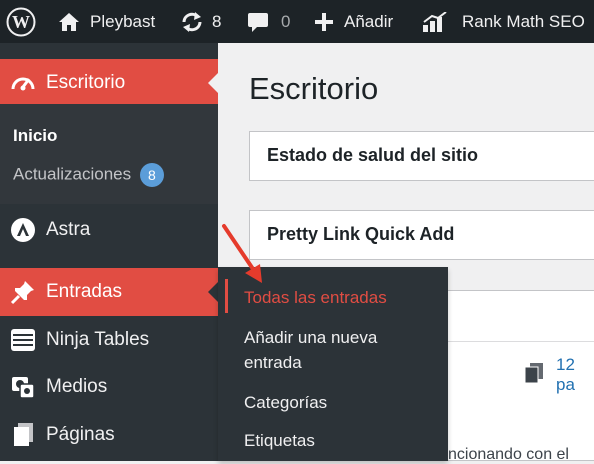  What do you see at coordinates (23, 387) in the screenshot?
I see `media-icon` at bounding box center [23, 387].